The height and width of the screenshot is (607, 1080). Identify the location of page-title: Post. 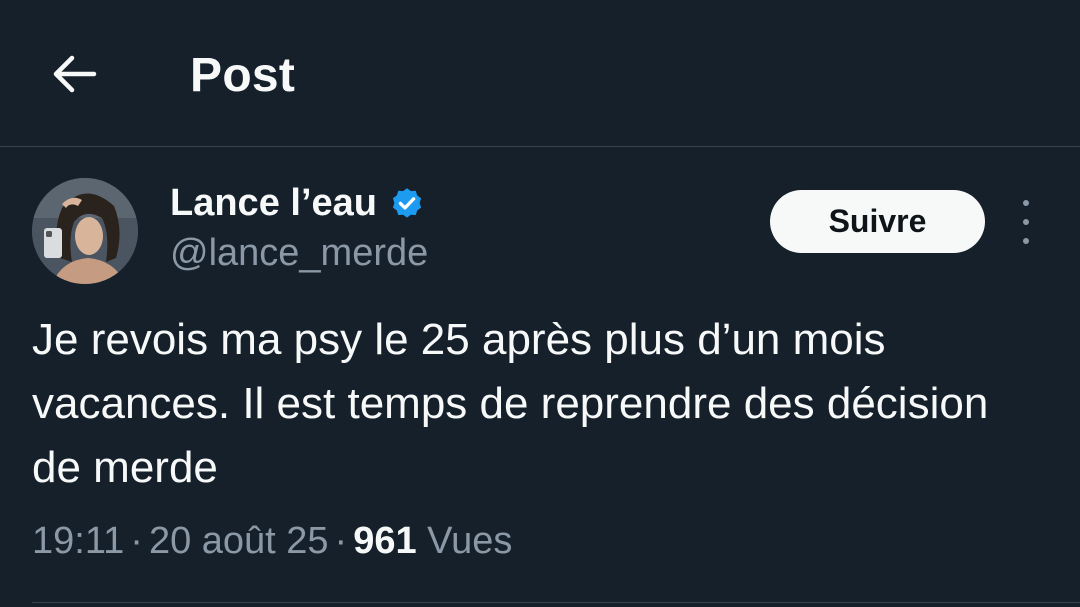
(243, 75).